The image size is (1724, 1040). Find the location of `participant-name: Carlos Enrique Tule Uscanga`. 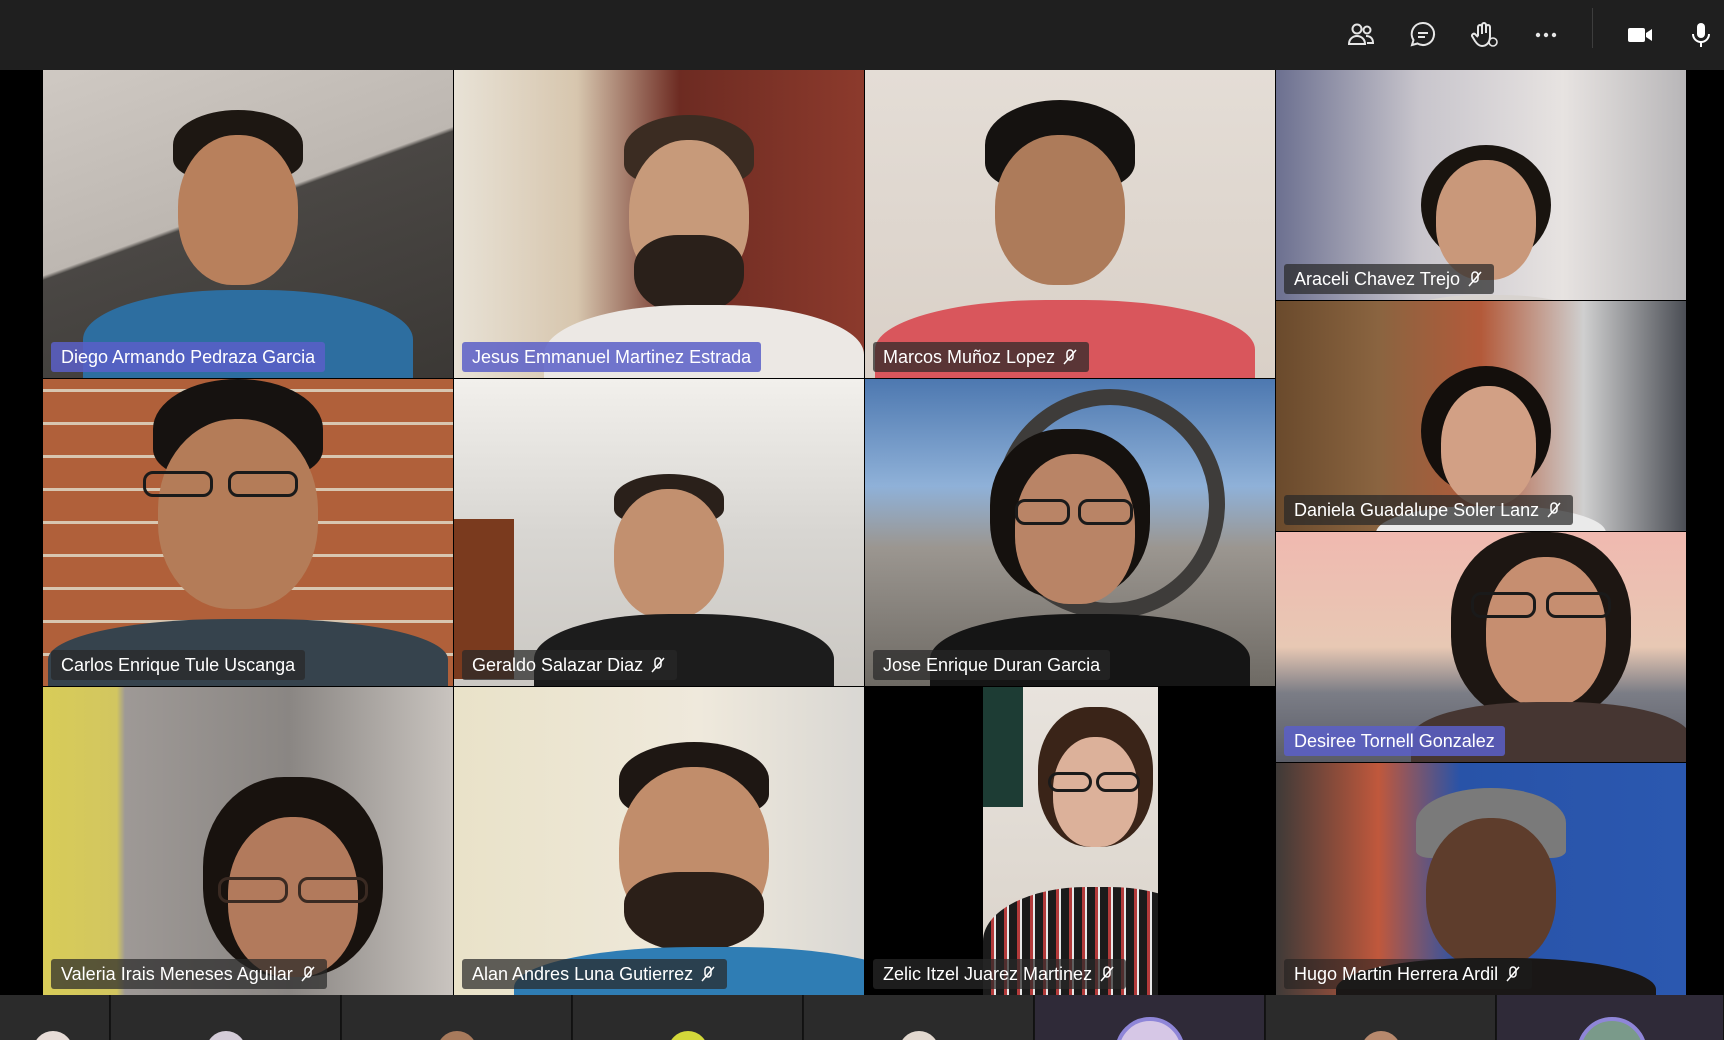

participant-name: Carlos Enrique Tule Uscanga is located at coordinates (178, 665).